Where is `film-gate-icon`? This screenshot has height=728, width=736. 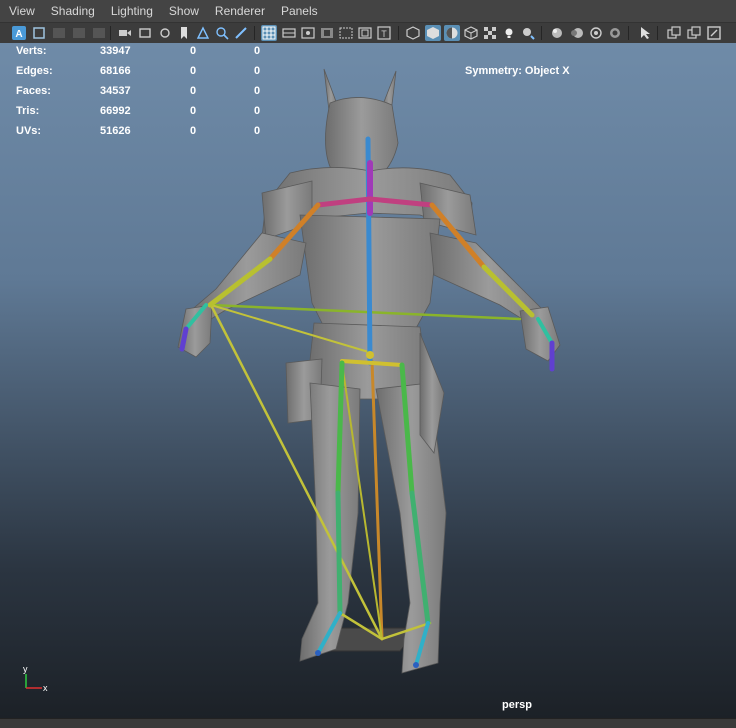 film-gate-icon is located at coordinates (289, 33).